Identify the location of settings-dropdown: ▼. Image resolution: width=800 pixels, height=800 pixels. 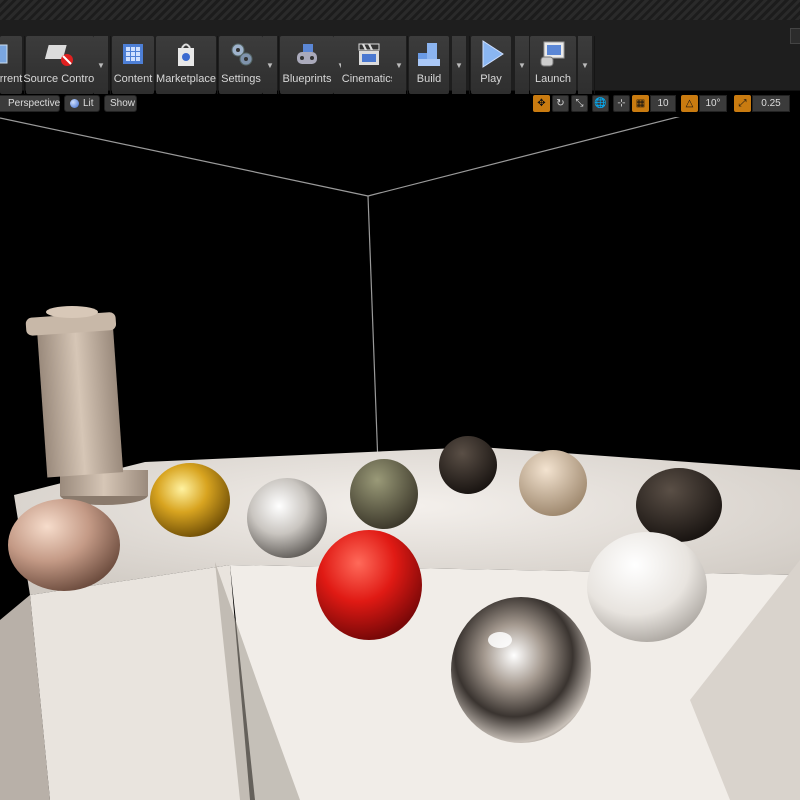
(270, 65).